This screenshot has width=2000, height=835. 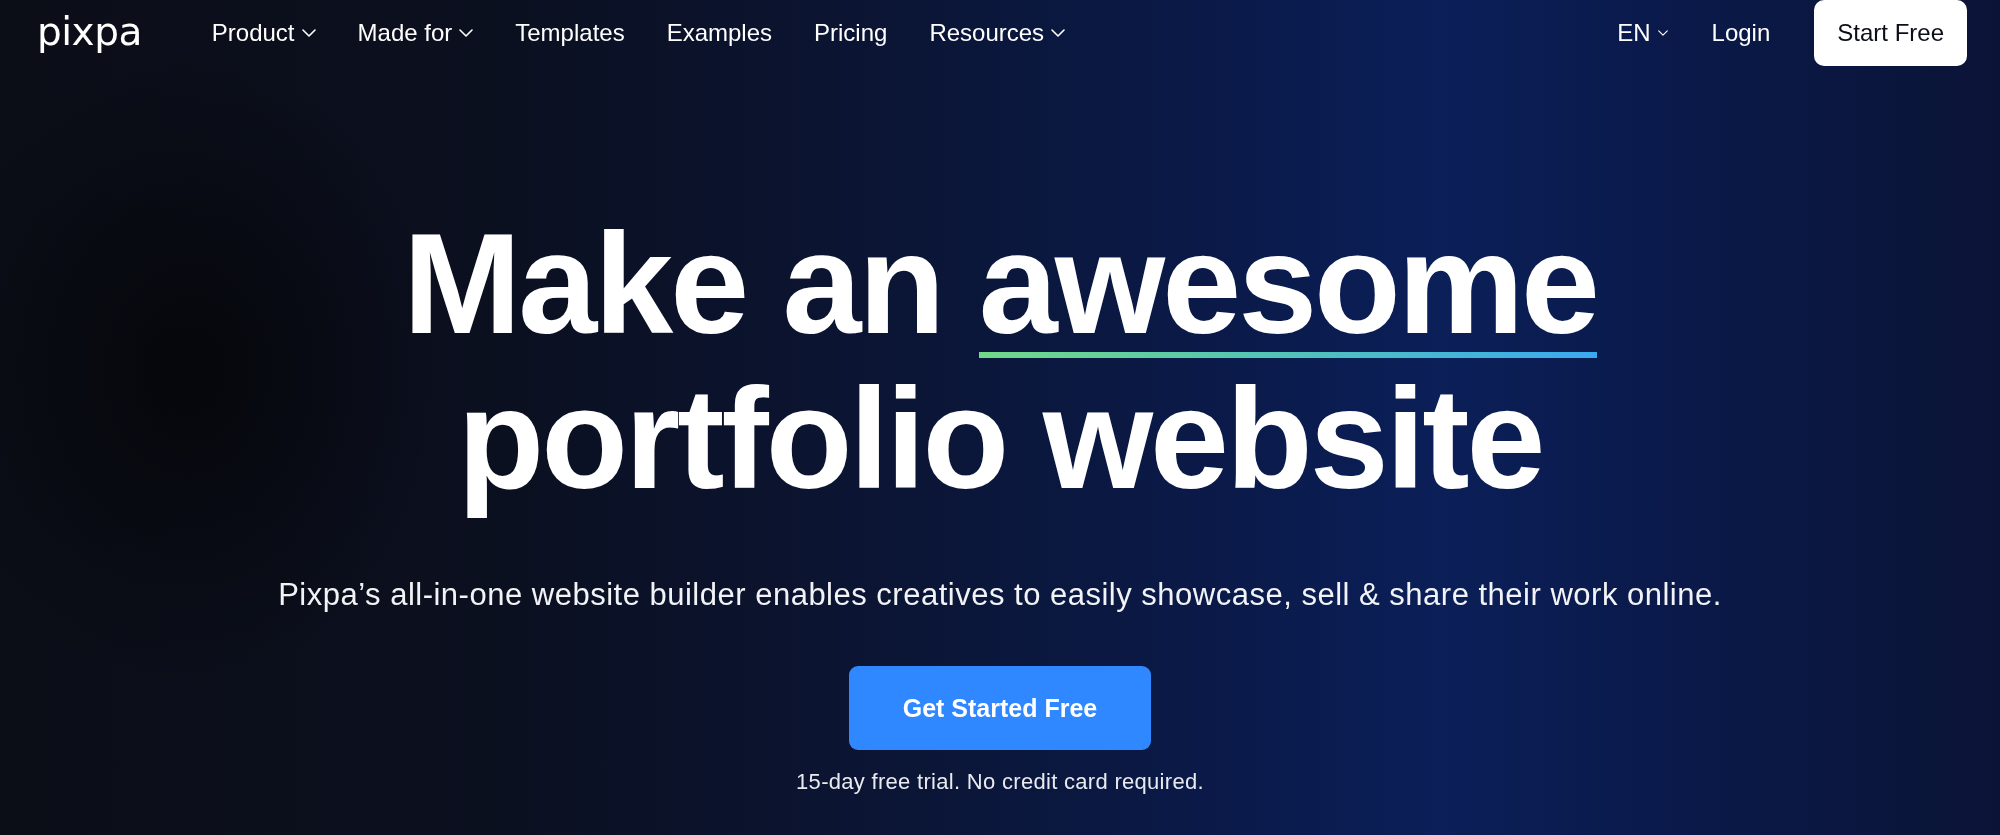 I want to click on nav-link: Made for, so click(x=415, y=33).